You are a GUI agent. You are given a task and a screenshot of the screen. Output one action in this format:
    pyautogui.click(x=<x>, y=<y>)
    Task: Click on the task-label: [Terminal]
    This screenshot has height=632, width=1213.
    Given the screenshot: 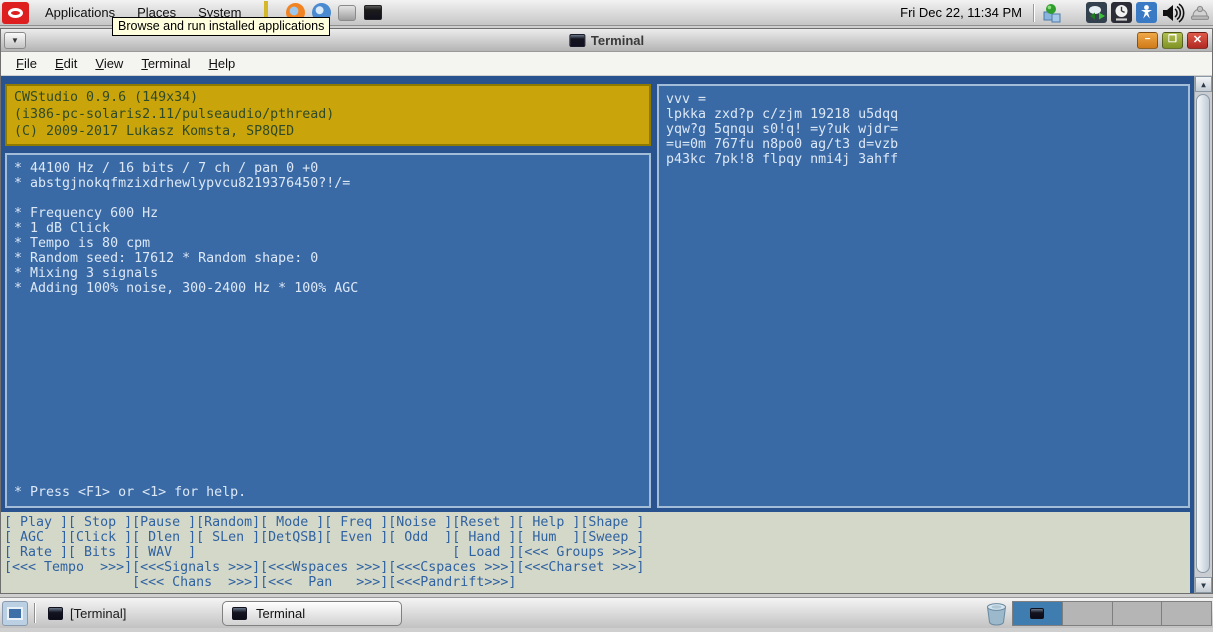 What is the action you would take?
    pyautogui.click(x=98, y=613)
    